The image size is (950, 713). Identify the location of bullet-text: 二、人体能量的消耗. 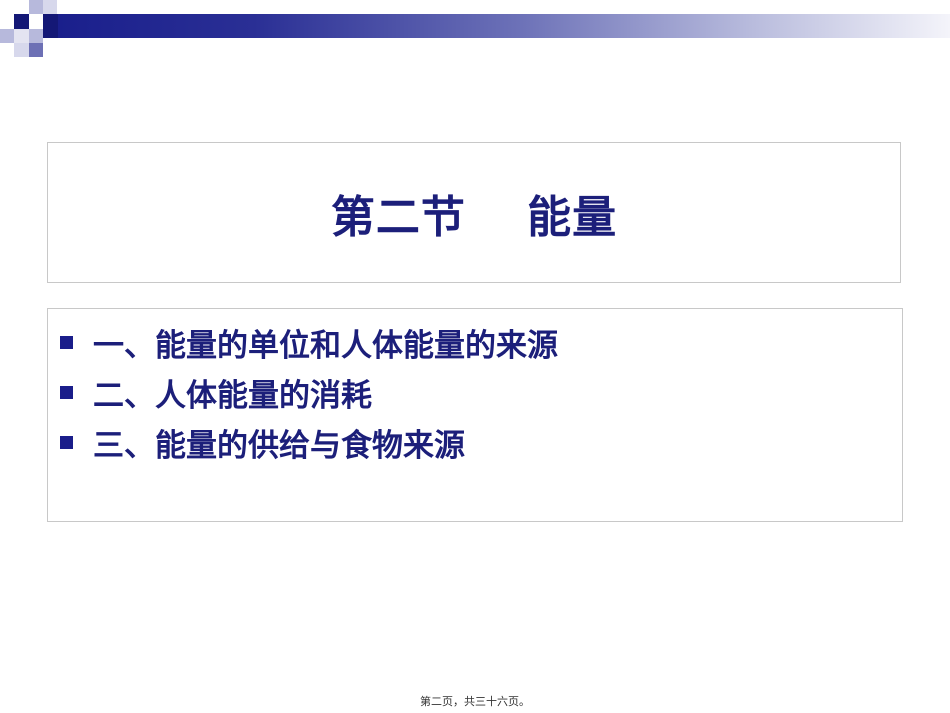
(232, 395).